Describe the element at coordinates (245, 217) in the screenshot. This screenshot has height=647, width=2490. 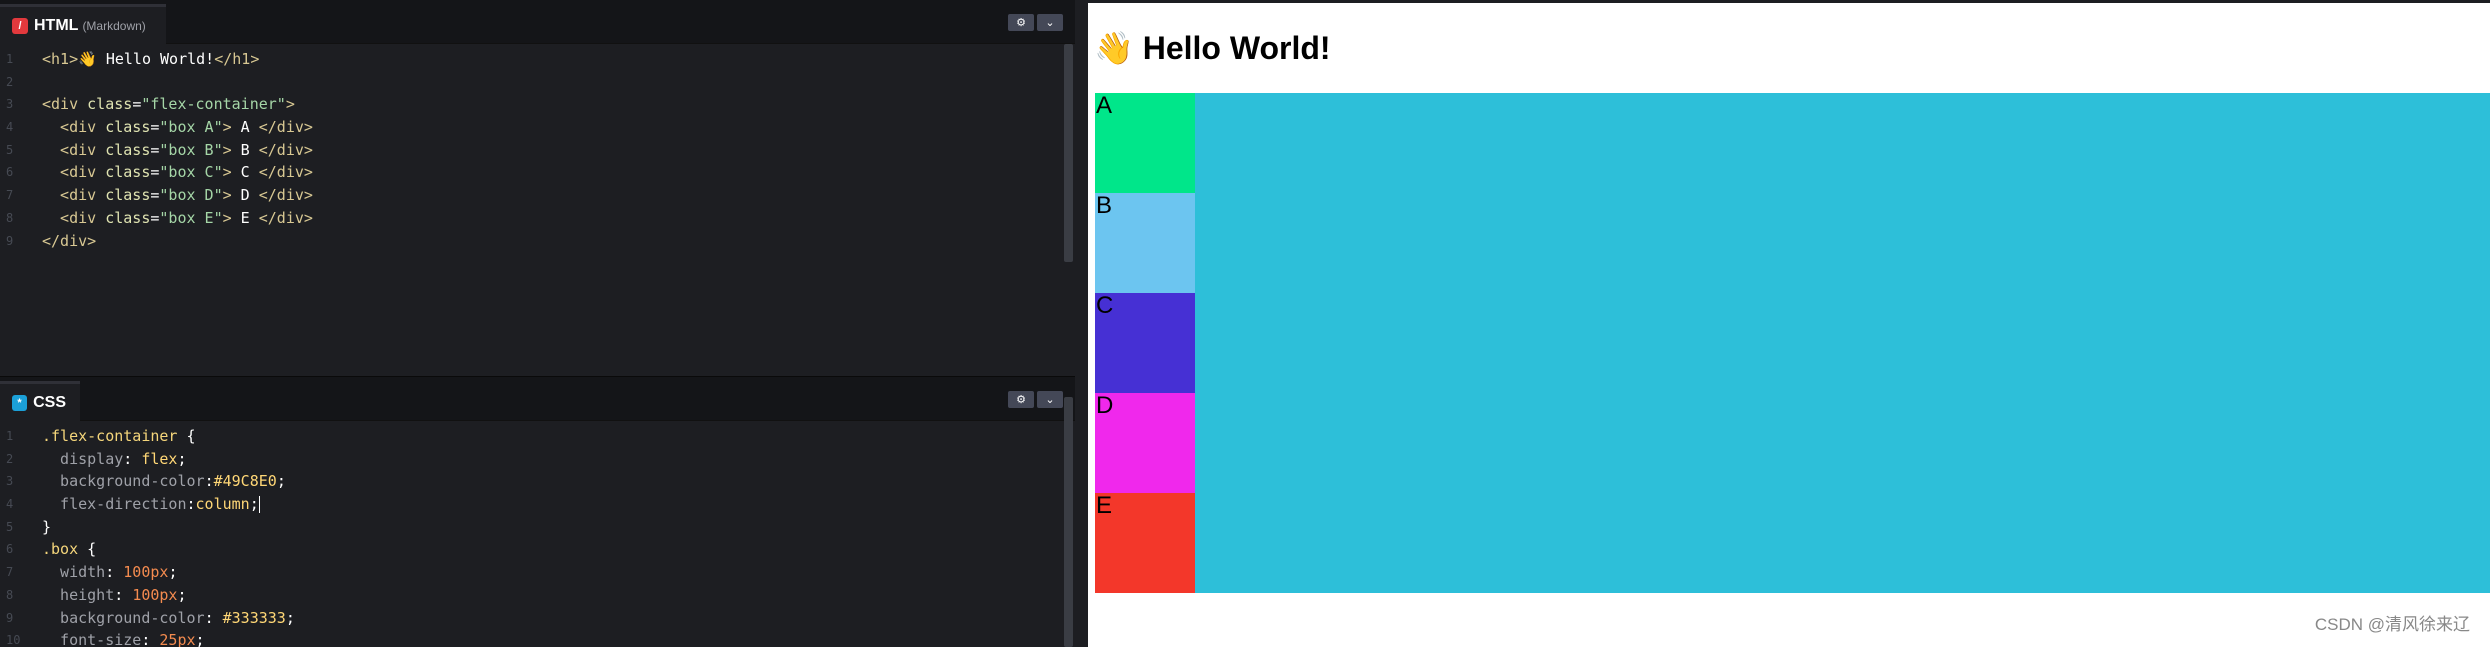
I see `code-token: E` at that location.